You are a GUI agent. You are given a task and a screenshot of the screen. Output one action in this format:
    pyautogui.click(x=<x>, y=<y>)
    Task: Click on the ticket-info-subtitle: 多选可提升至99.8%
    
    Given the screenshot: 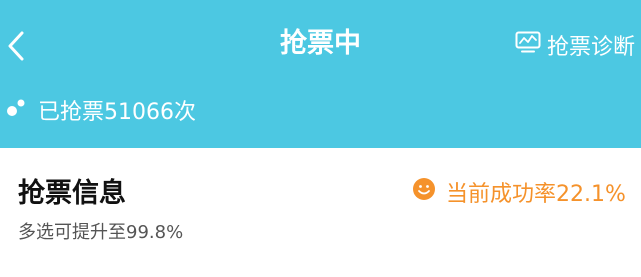 What is the action you would take?
    pyautogui.click(x=101, y=232)
    